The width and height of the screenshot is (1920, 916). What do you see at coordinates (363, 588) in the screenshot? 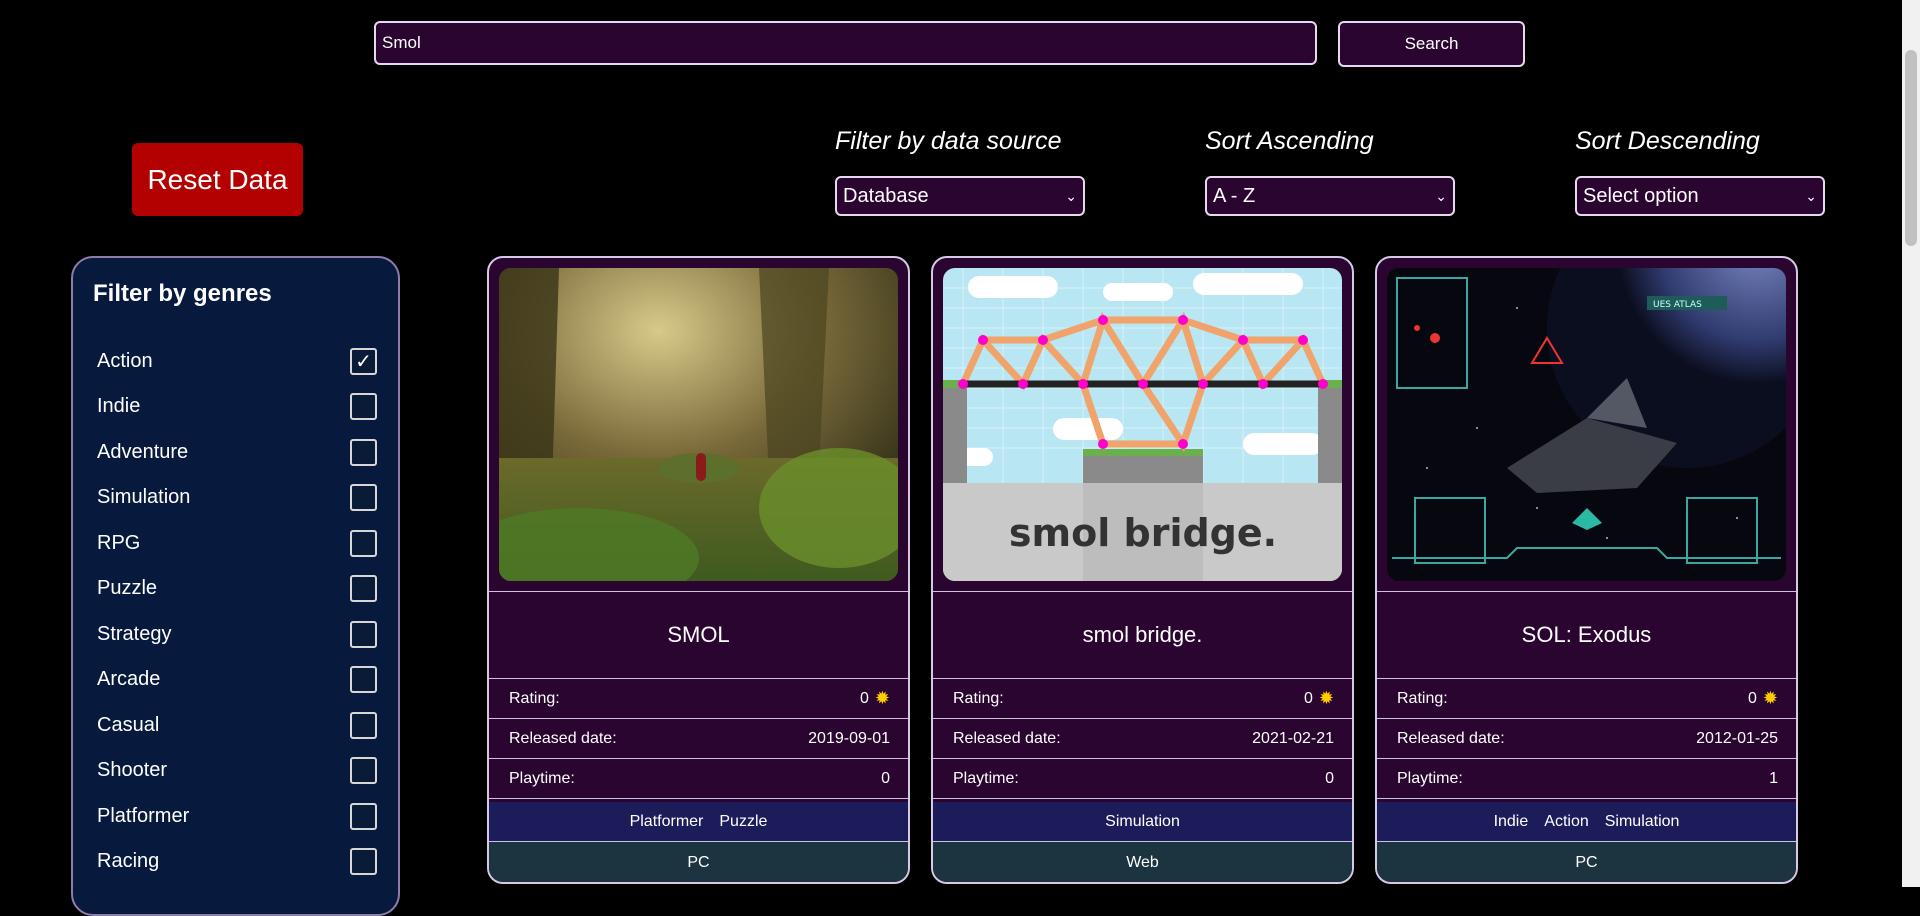
I see `genre-checkbox-puzzle` at bounding box center [363, 588].